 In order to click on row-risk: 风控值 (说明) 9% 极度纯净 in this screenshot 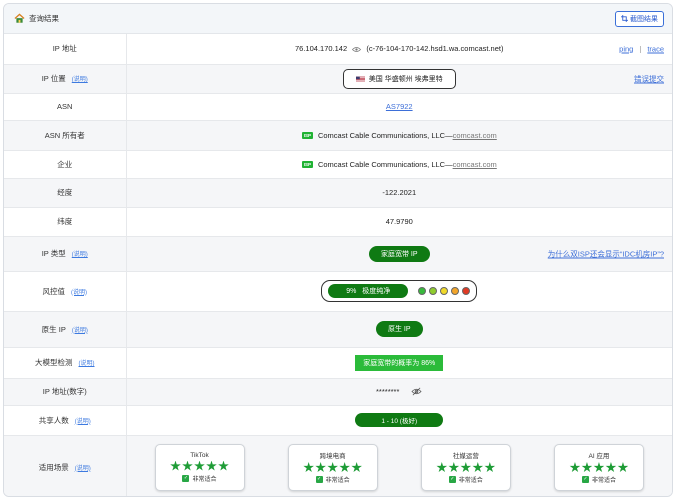, I will do `click(338, 291)`.